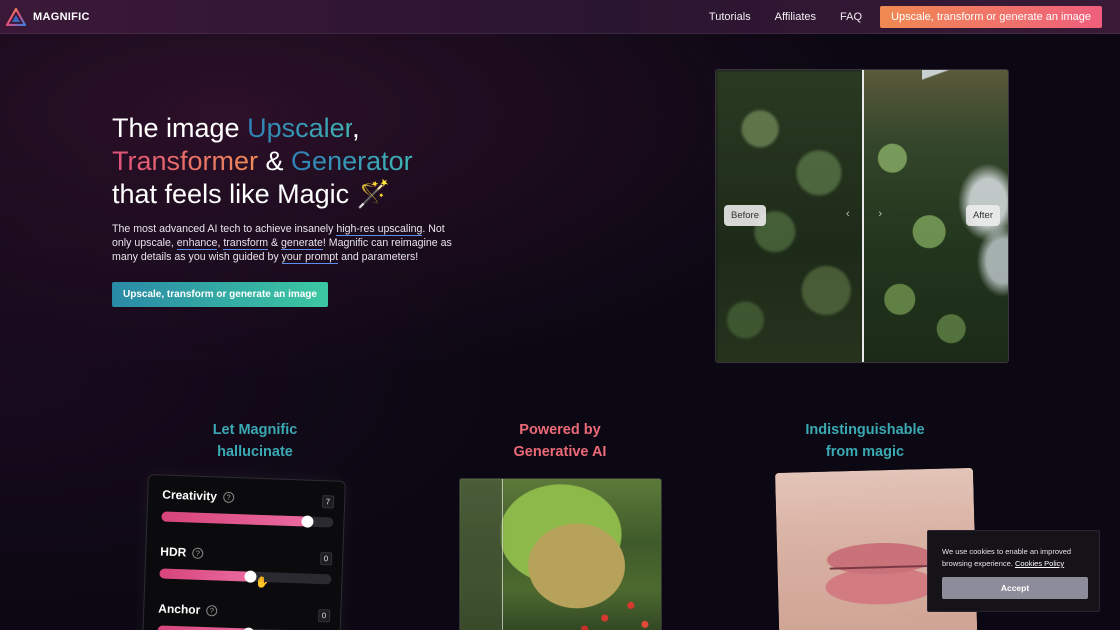 This screenshot has width=1120, height=630. What do you see at coordinates (246, 243) in the screenshot?
I see `link-transform: transform` at bounding box center [246, 243].